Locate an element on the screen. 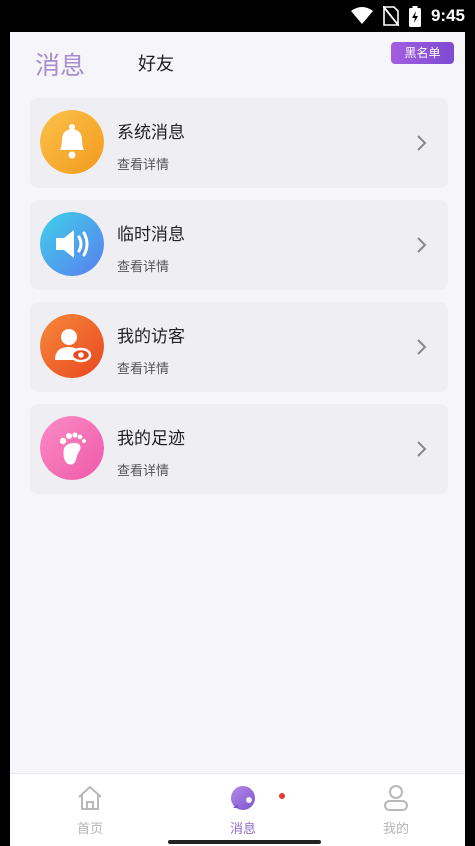 The height and width of the screenshot is (846, 475). home-indicator is located at coordinates (244, 842).